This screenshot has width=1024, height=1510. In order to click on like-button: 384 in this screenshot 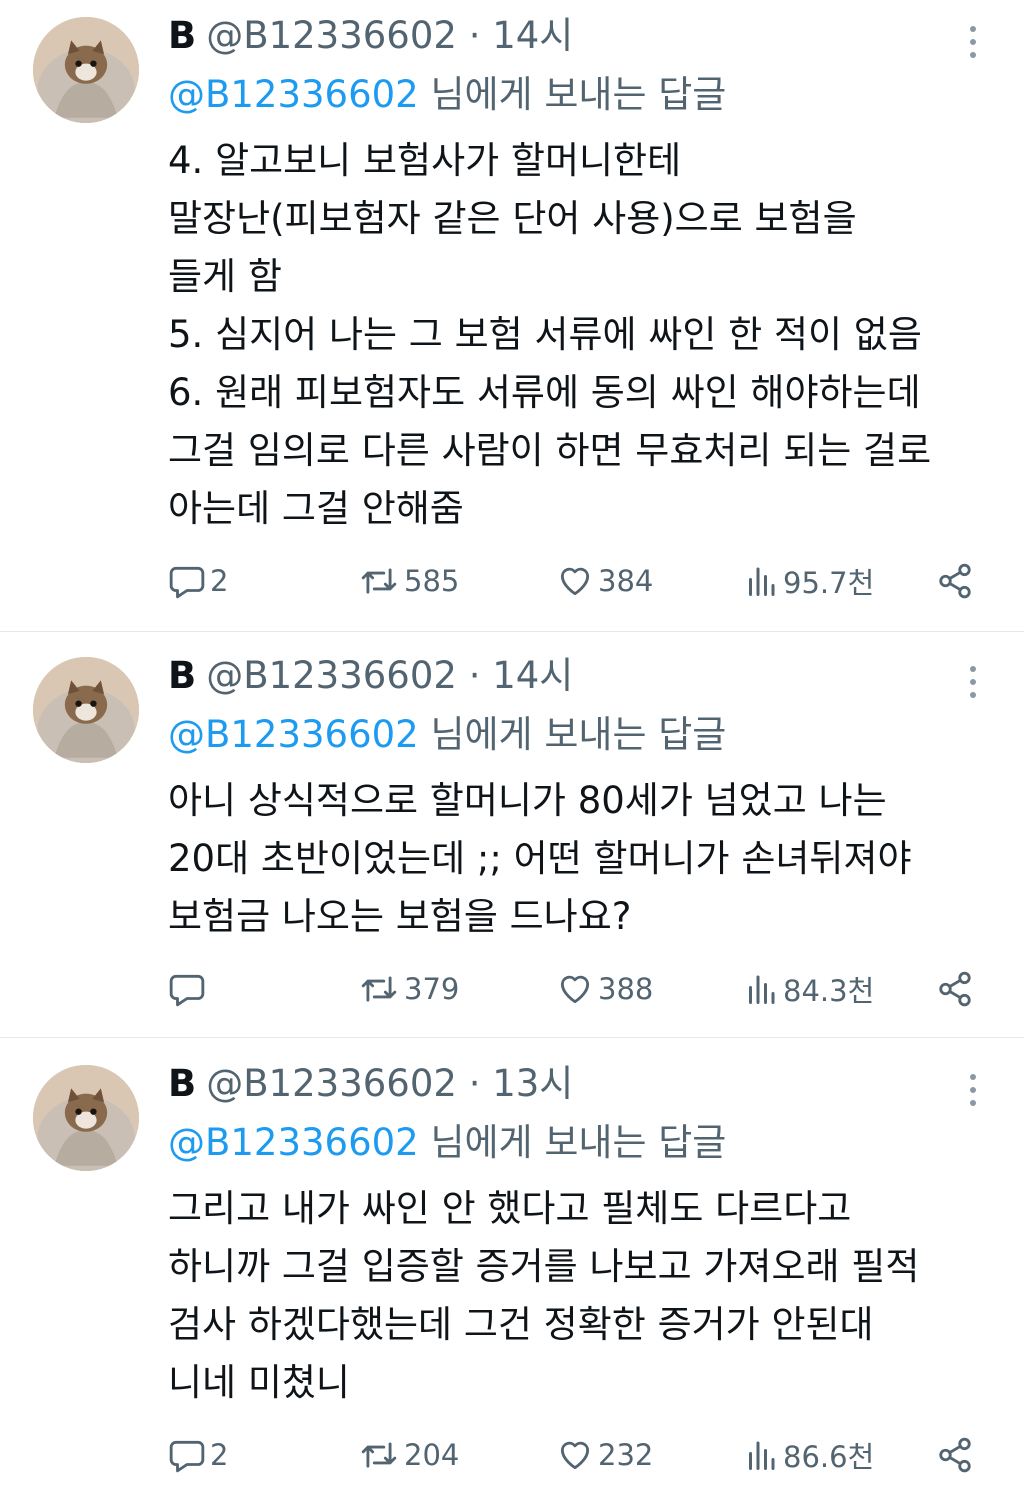, I will do `click(604, 581)`.